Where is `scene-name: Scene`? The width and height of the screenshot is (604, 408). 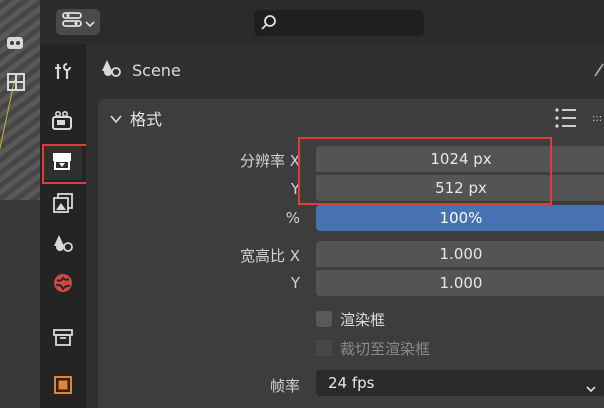
scene-name: Scene is located at coordinates (156, 70).